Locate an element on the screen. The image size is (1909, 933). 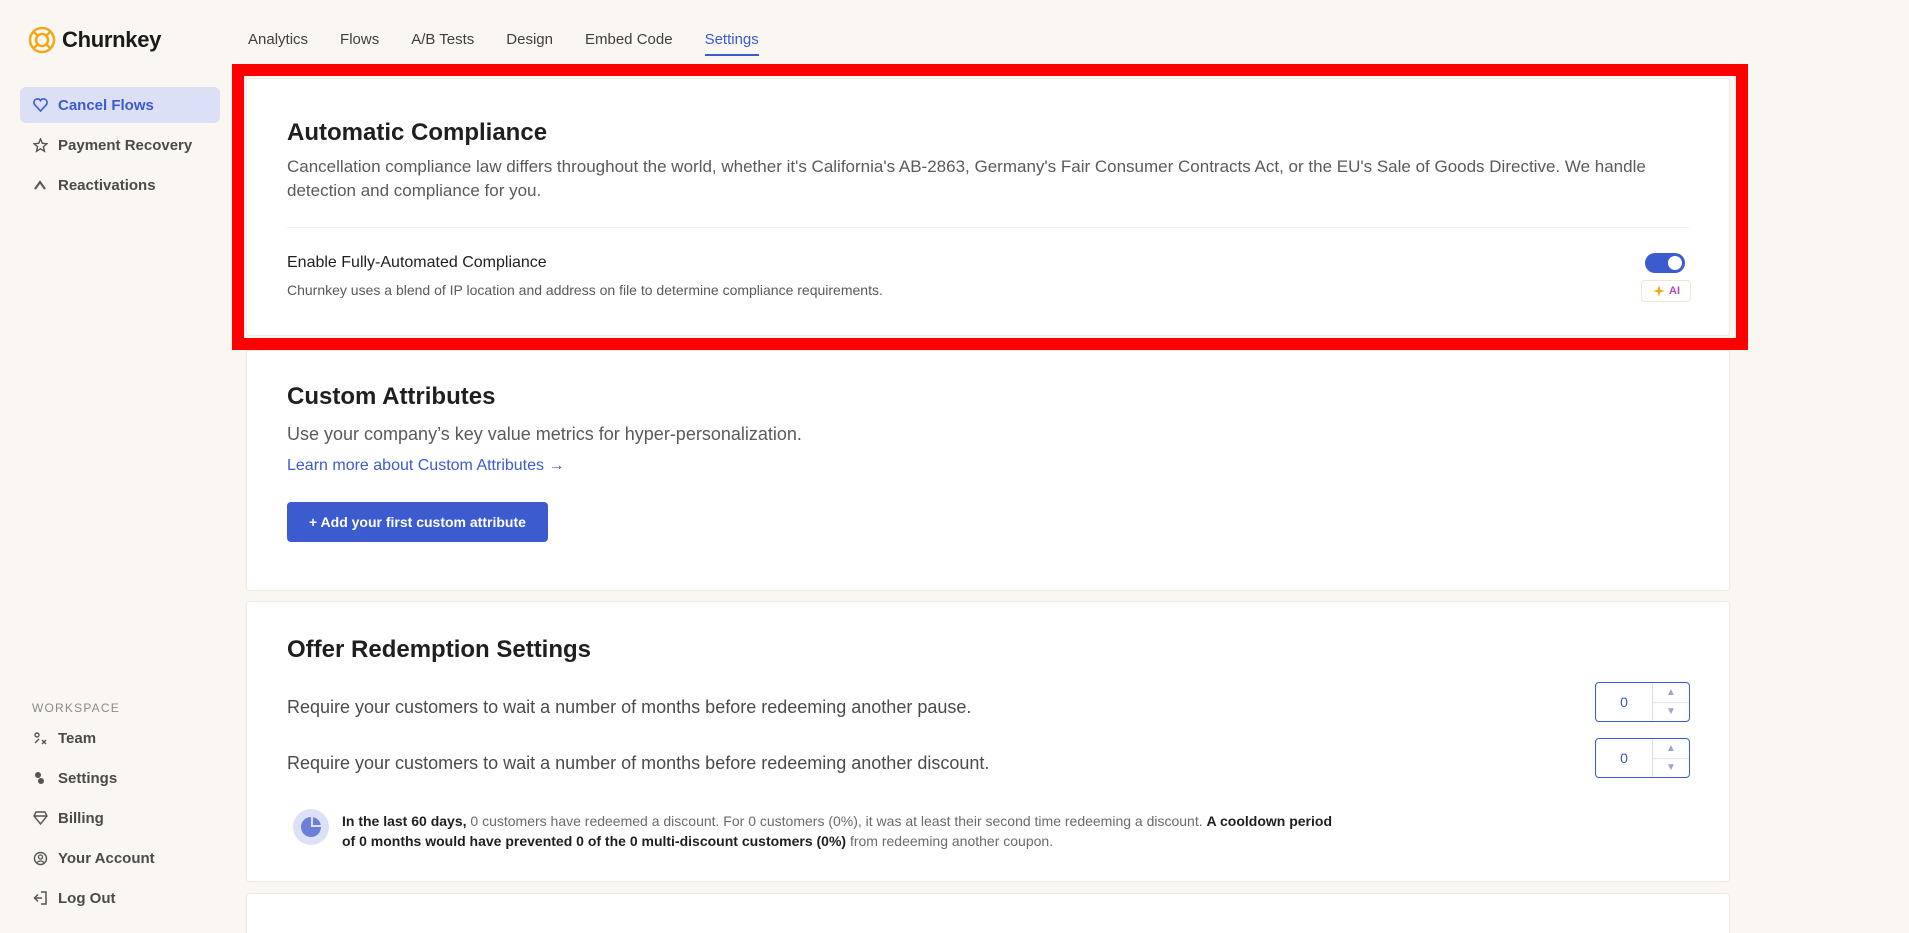
sidebar-item-label: Your Account is located at coordinates (106, 858).